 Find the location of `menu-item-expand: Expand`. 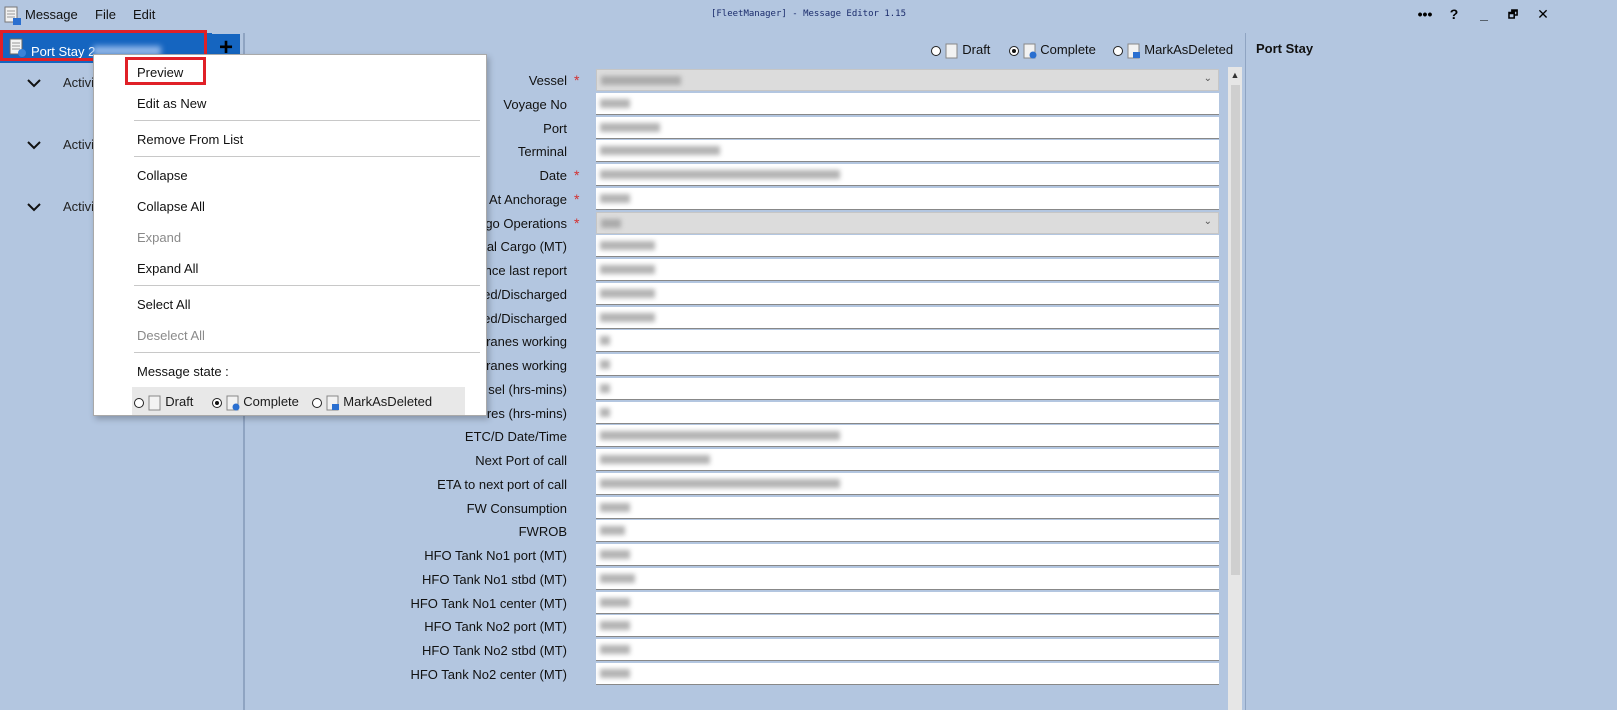

menu-item-expand: Expand is located at coordinates (159, 237).